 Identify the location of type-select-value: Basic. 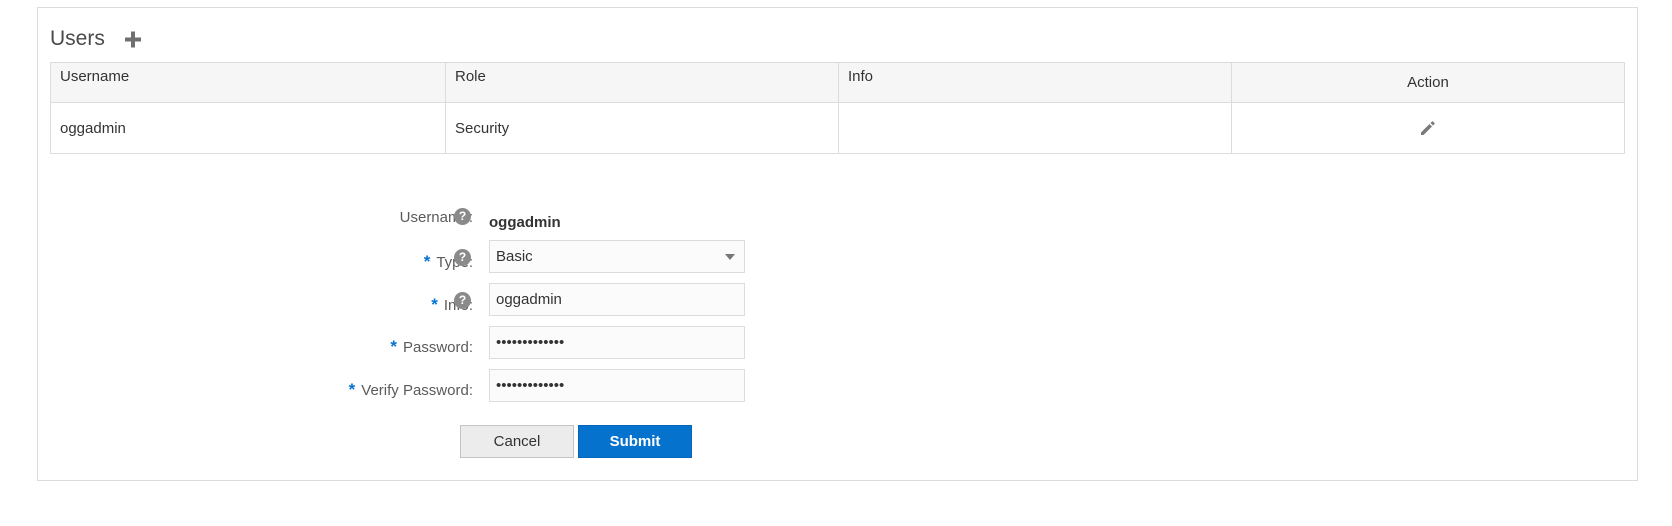
(514, 256).